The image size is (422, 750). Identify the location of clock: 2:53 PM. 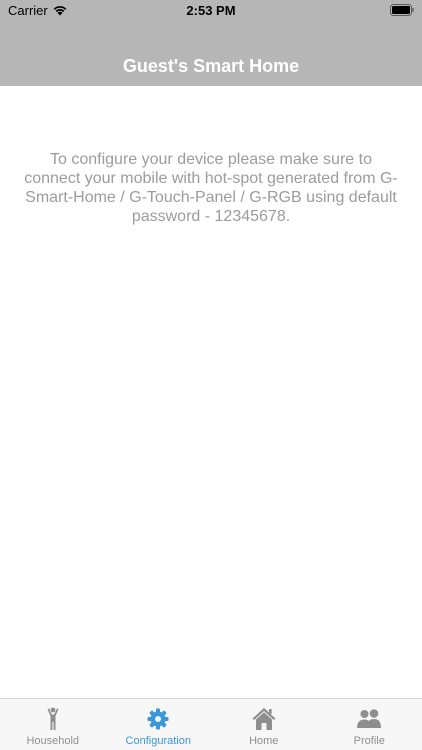
(211, 10).